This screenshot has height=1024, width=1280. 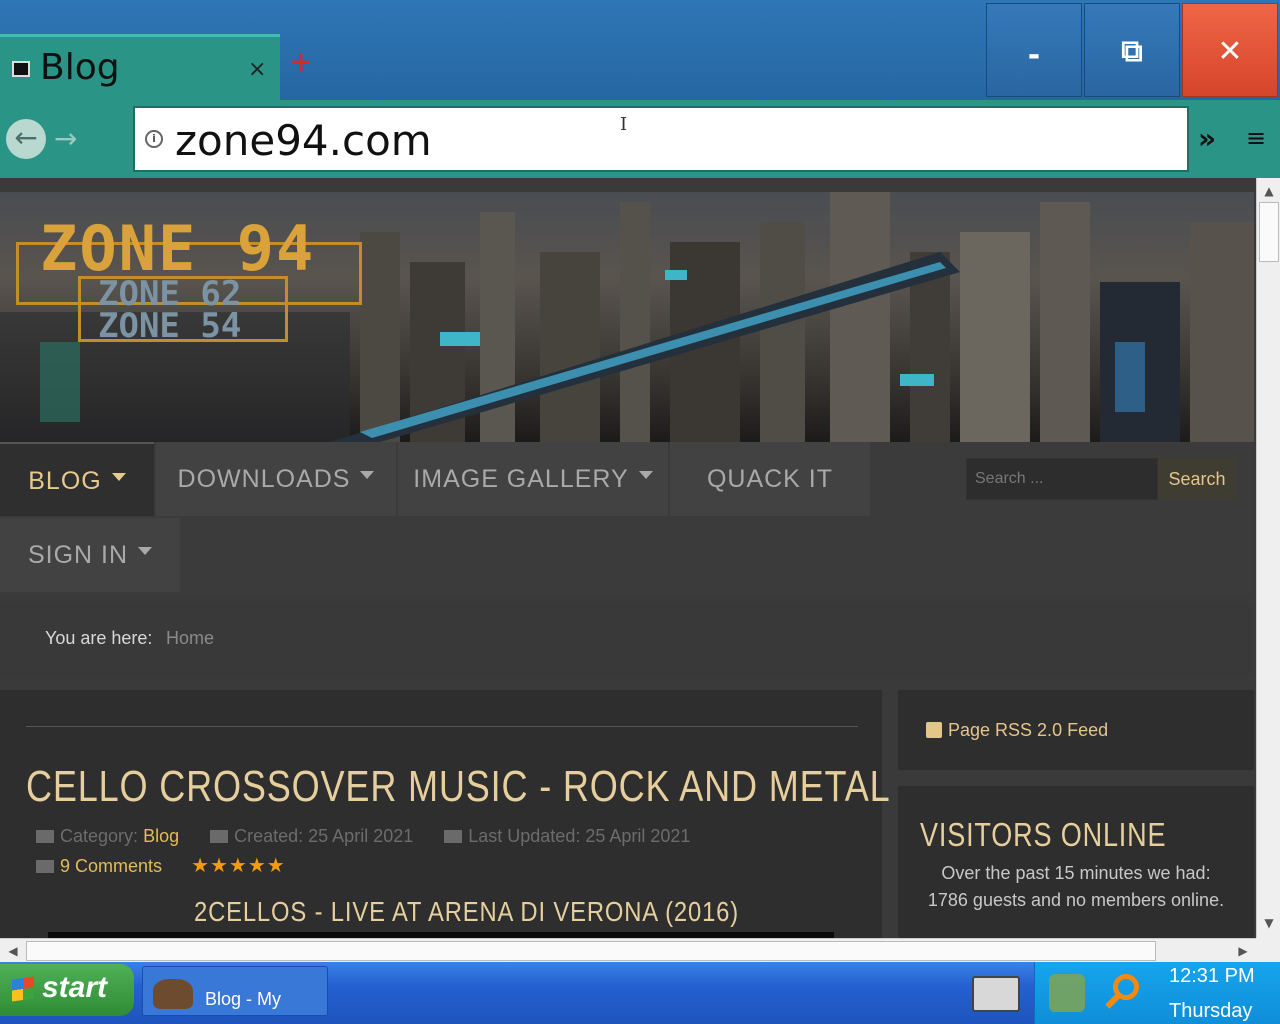 I want to click on restore-icon: ⧉, so click(x=1132, y=51).